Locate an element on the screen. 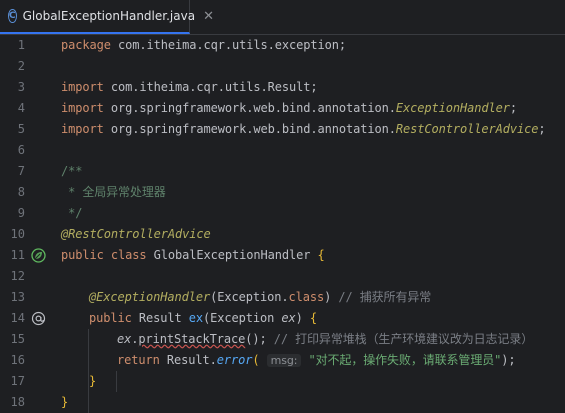 This screenshot has width=565, height=413. tab-title: GlobalExceptionHandler.java is located at coordinates (109, 16).